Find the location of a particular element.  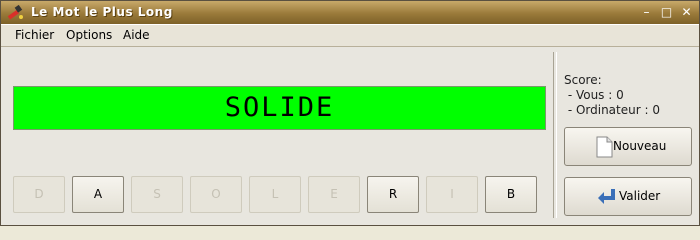

letter-tile: D is located at coordinates (39, 194).